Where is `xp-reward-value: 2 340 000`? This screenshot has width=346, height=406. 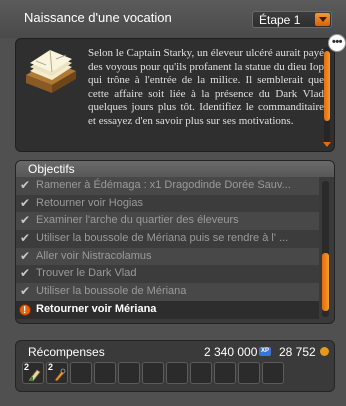
xp-reward-value: 2 340 000 is located at coordinates (231, 352).